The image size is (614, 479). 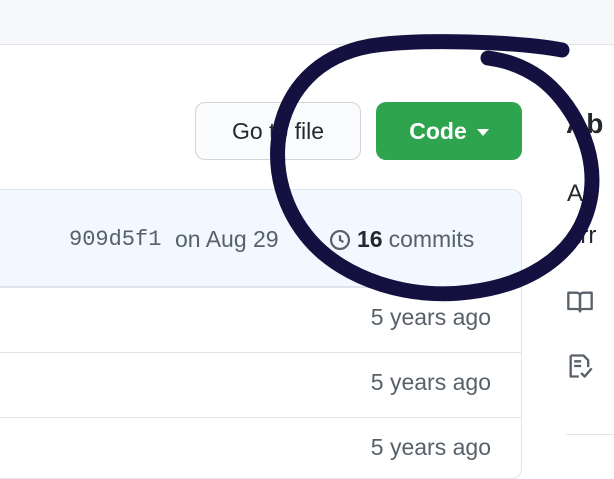 I want to click on go-to-file-label: Go to file, so click(x=278, y=130).